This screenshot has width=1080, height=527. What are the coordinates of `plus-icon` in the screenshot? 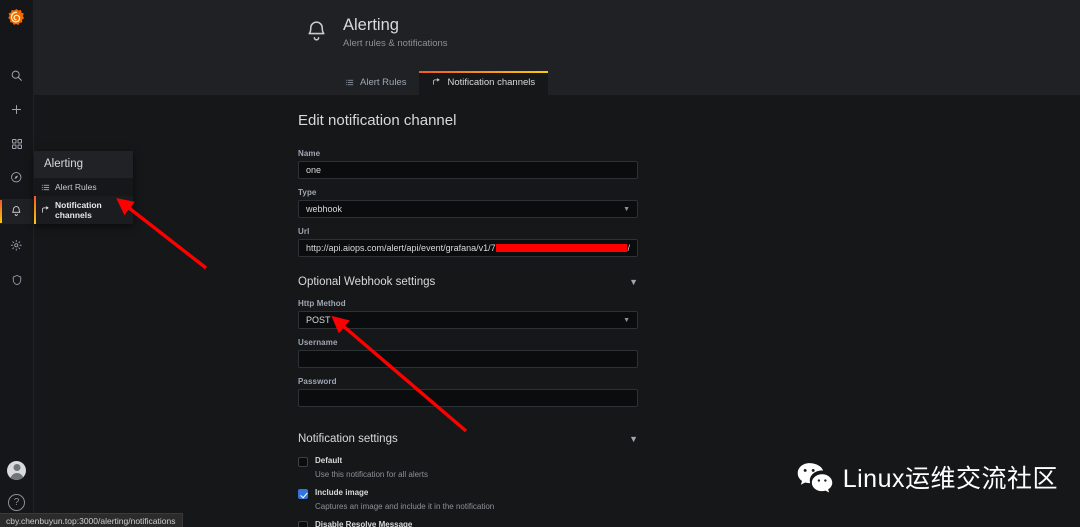 It's located at (16, 109).